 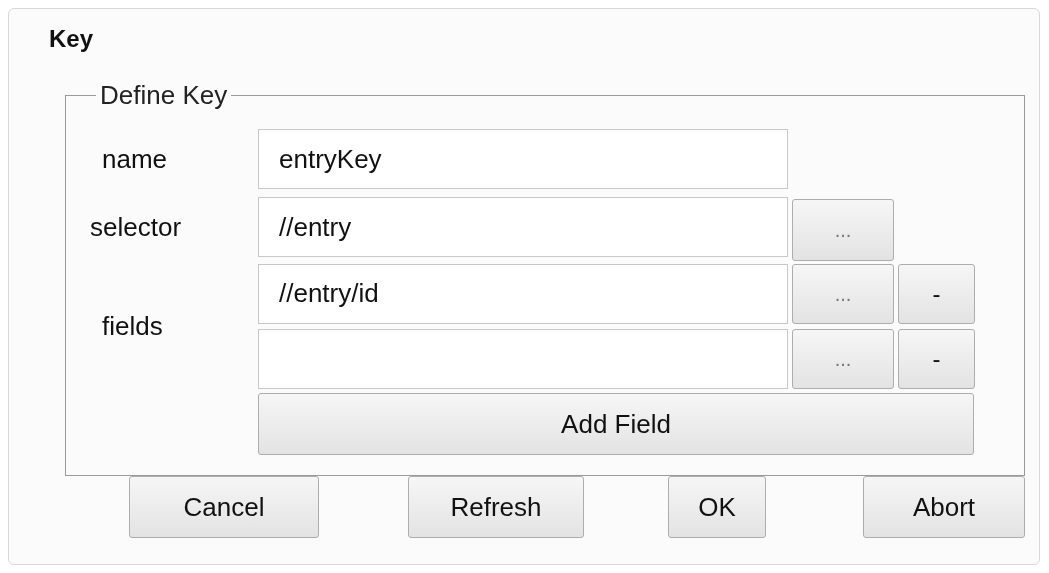 What do you see at coordinates (523, 159) in the screenshot?
I see `name-field: entryKey` at bounding box center [523, 159].